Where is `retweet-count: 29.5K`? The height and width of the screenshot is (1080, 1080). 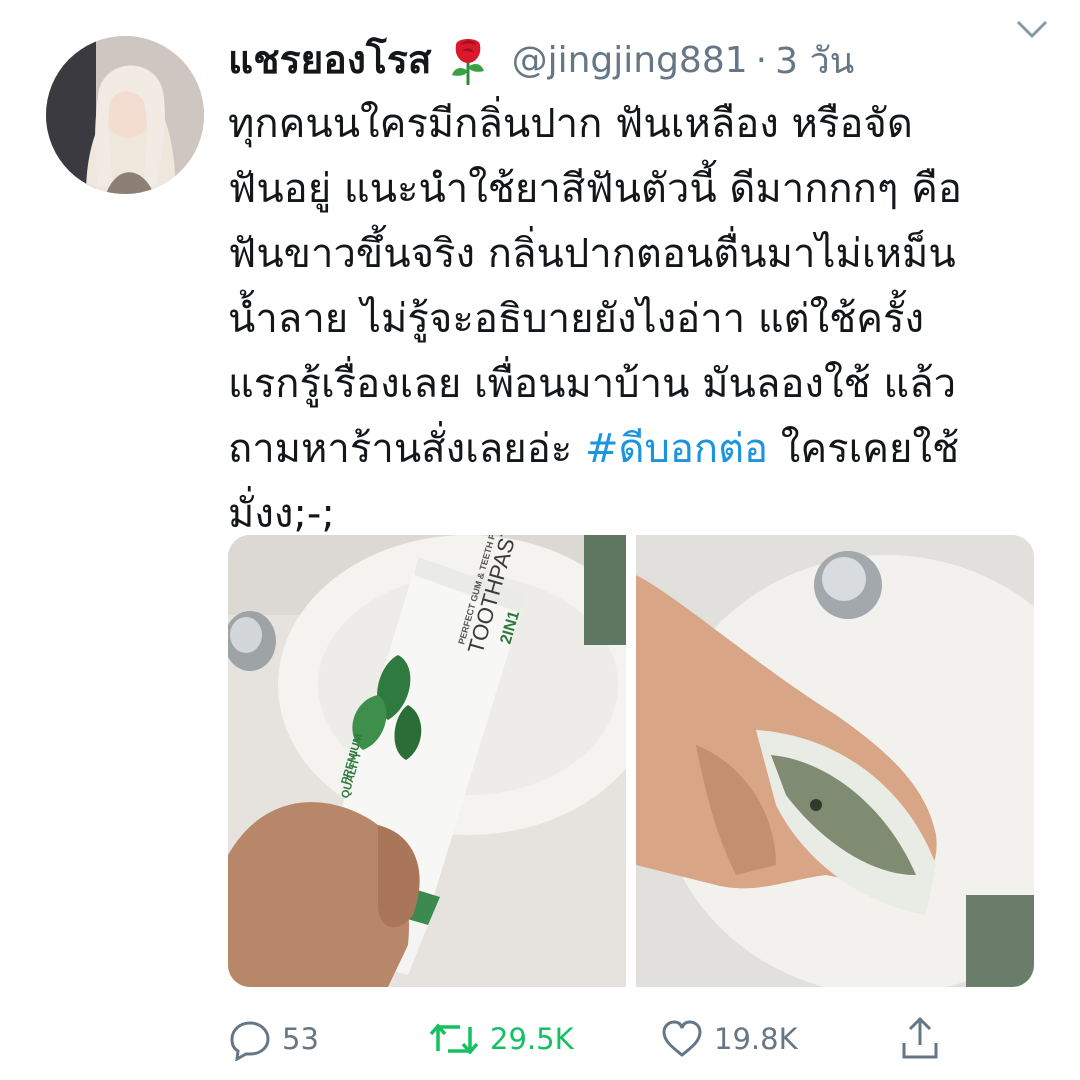 retweet-count: 29.5K is located at coordinates (532, 1039).